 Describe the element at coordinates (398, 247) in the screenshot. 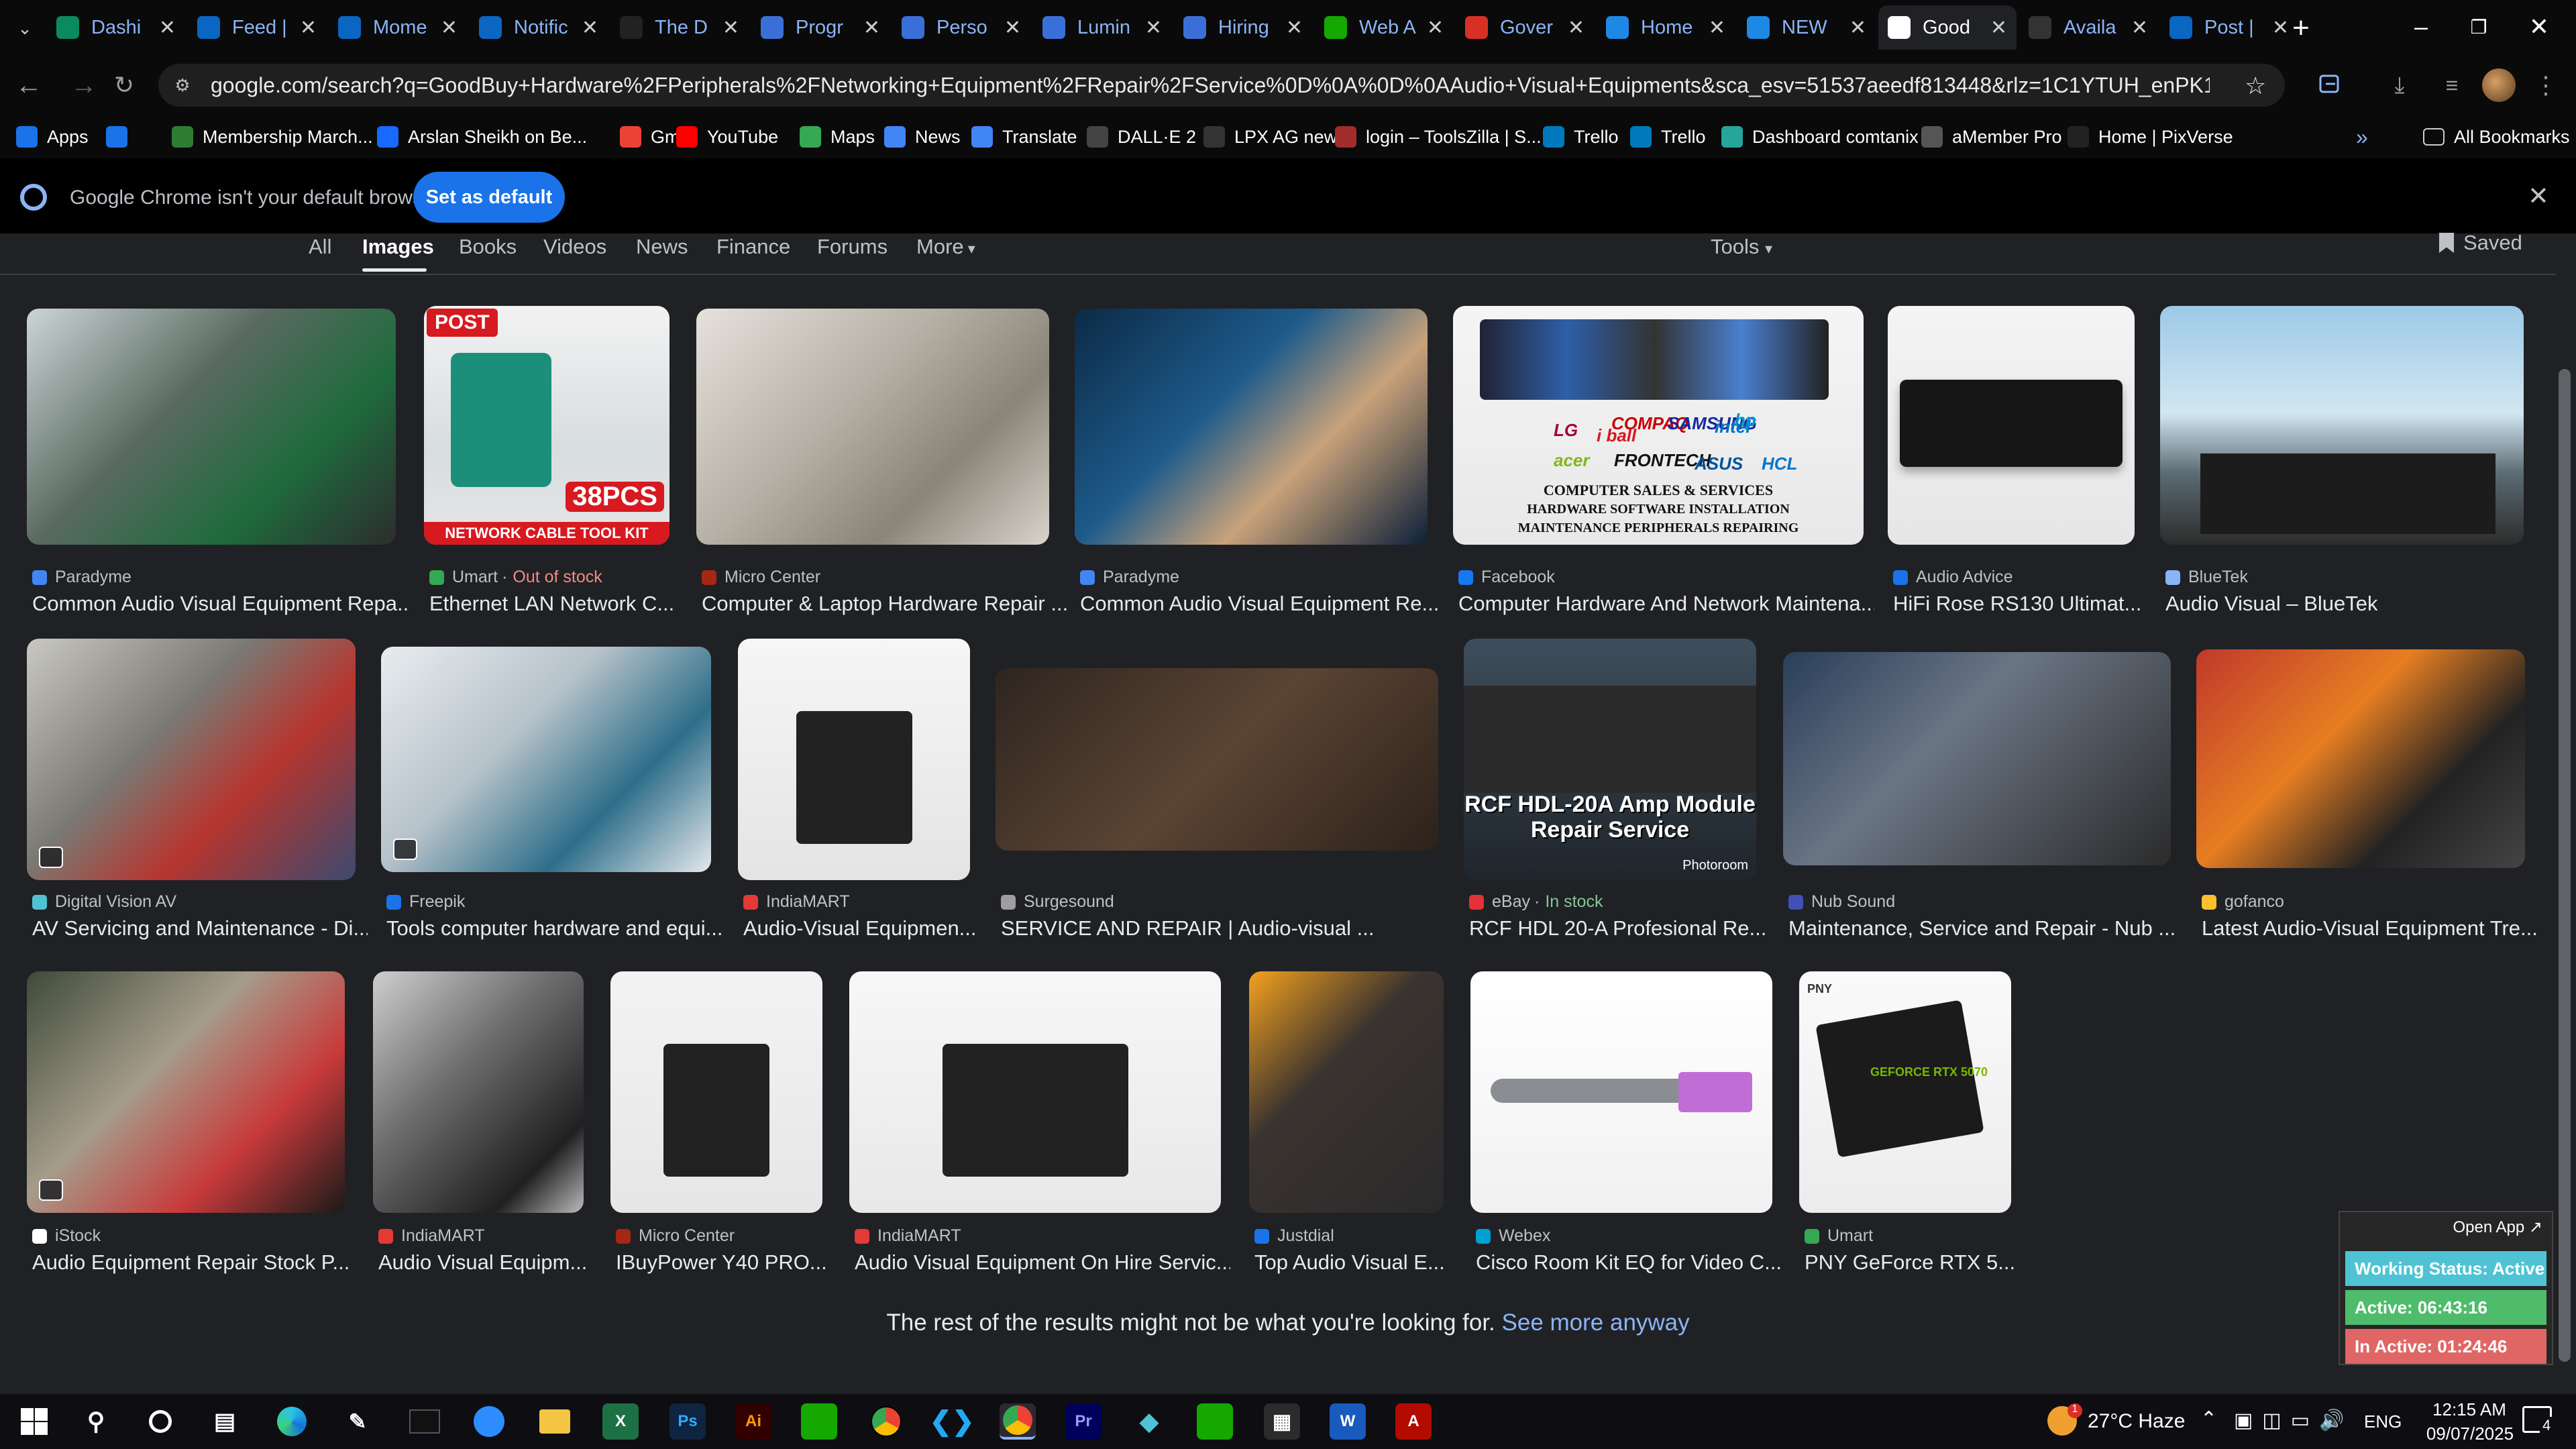

I see `search-tab-images: Images` at that location.